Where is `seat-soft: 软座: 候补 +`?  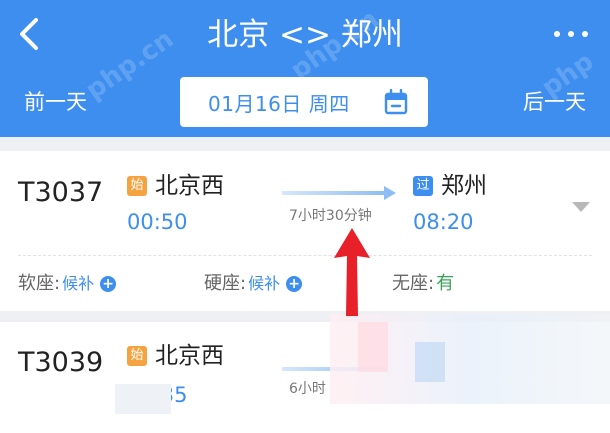 seat-soft: 软座: 候补 + is located at coordinates (67, 284).